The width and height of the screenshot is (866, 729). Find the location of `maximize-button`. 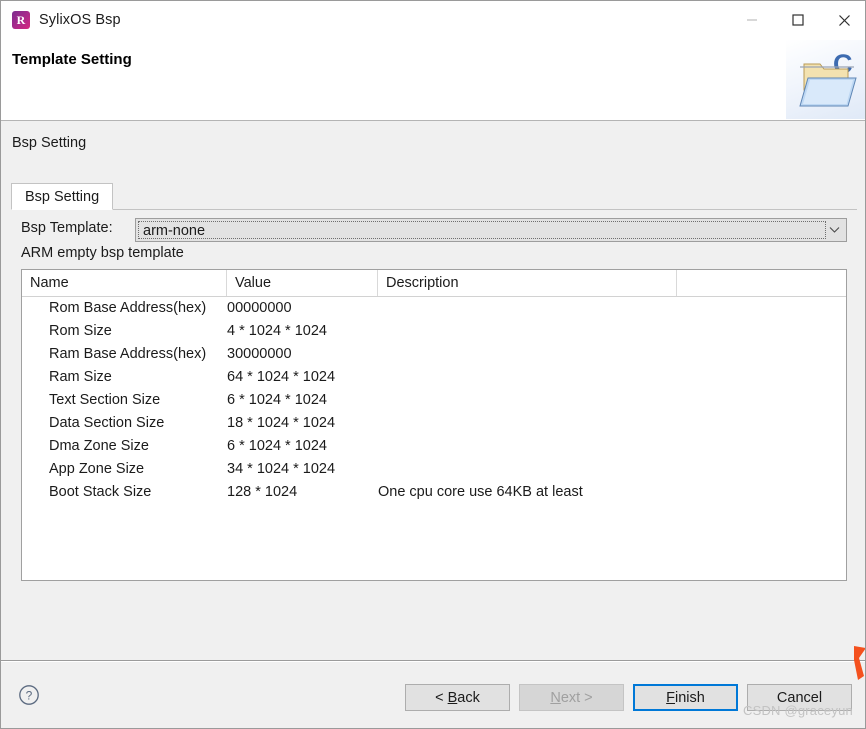

maximize-button is located at coordinates (798, 20).